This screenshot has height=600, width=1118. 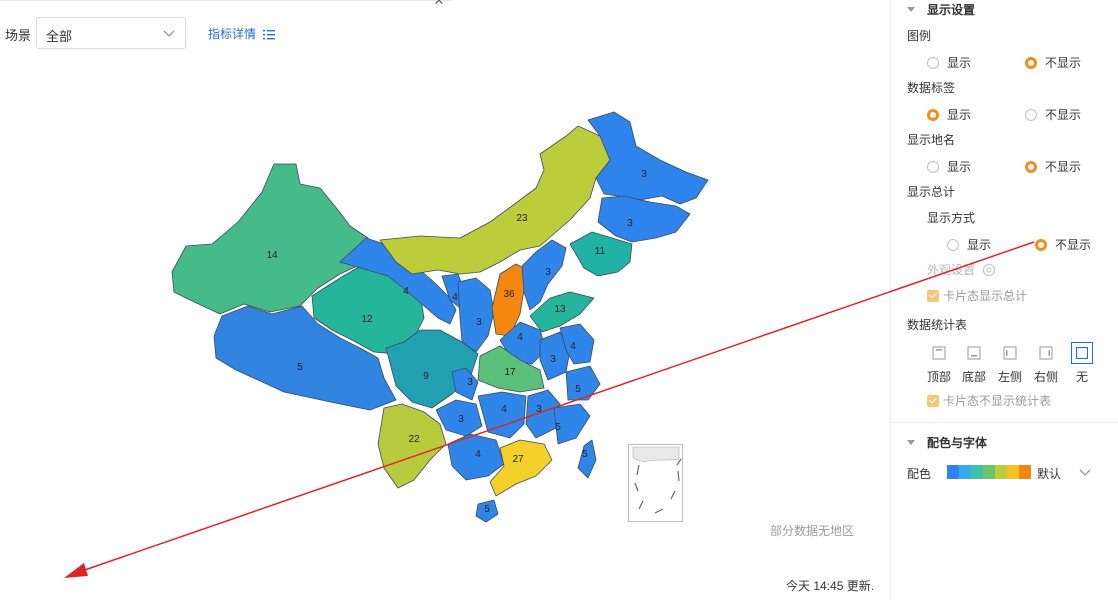 I want to click on gear-icon, so click(x=989, y=270).